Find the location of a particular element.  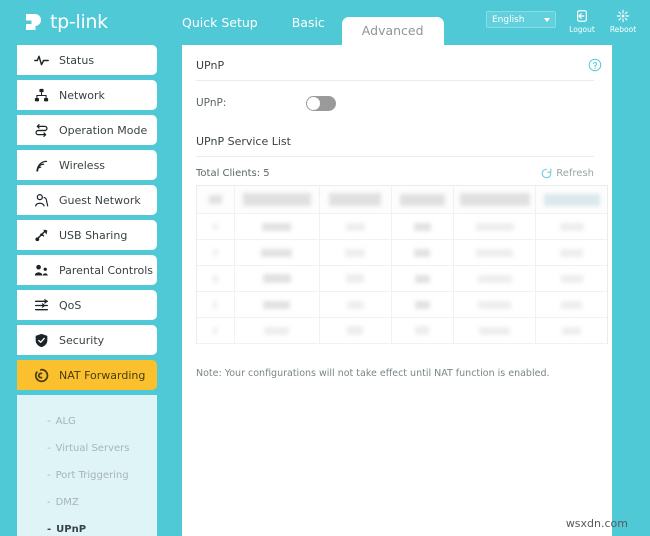

sidebar-item-label: Guest Network is located at coordinates (100, 200).